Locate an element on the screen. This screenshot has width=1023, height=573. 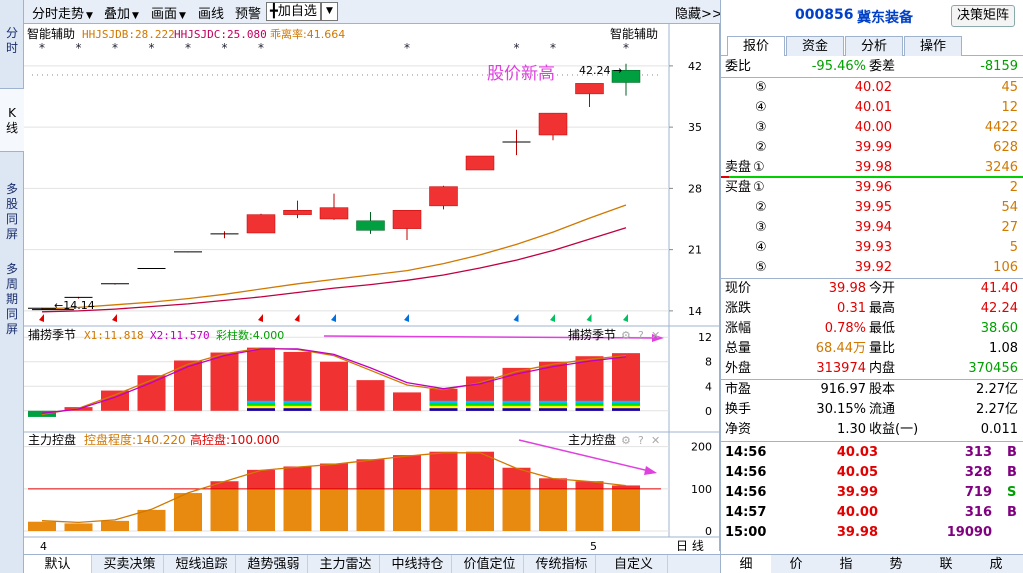
sub2-indicator-name: 主力控盘 is located at coordinates (52, 439).